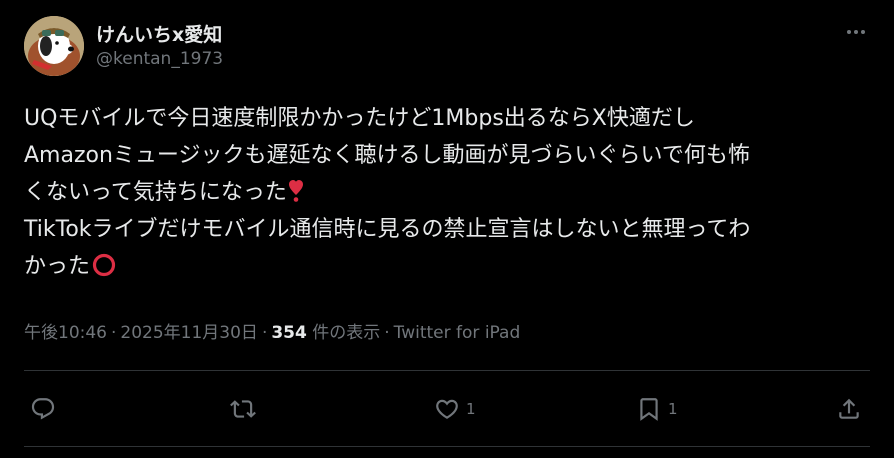 Image resolution: width=894 pixels, height=458 pixels. Describe the element at coordinates (159, 33) in the screenshot. I see `display-name: けんいちx愛知` at that location.